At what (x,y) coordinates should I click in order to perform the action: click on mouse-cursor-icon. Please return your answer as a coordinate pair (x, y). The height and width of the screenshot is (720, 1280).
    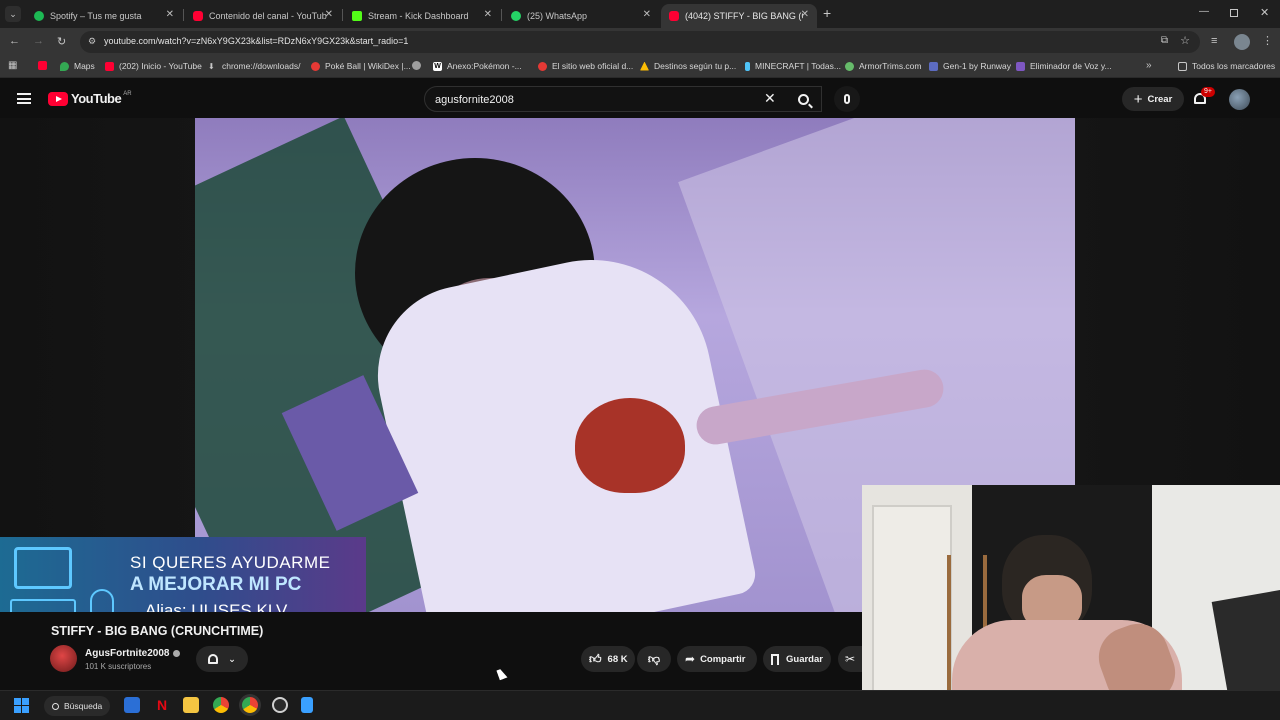
    Looking at the image, I should click on (502, 674).